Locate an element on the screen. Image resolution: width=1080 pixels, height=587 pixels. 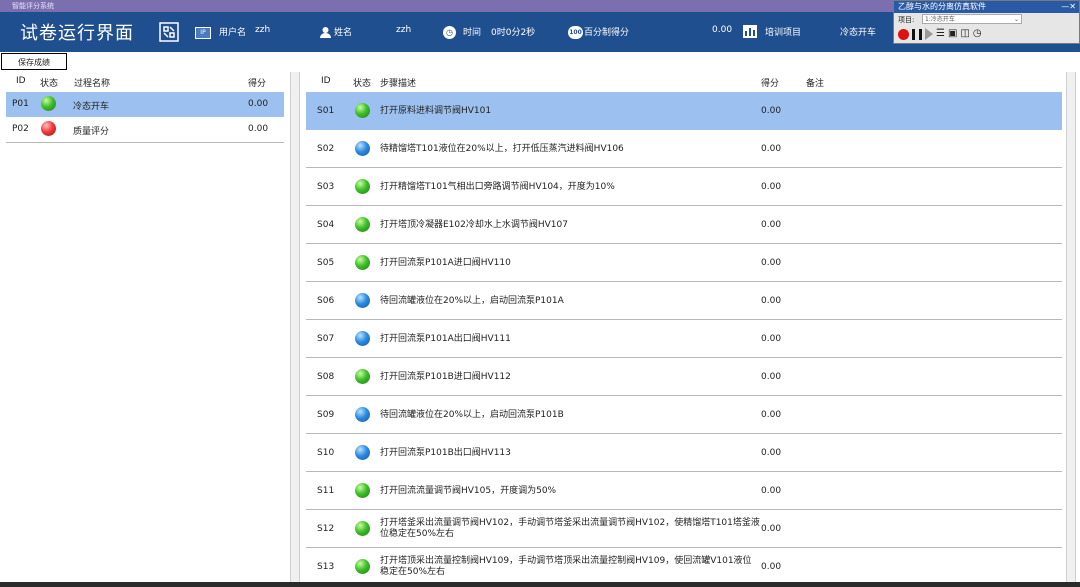
pause-icon is located at coordinates (917, 34).